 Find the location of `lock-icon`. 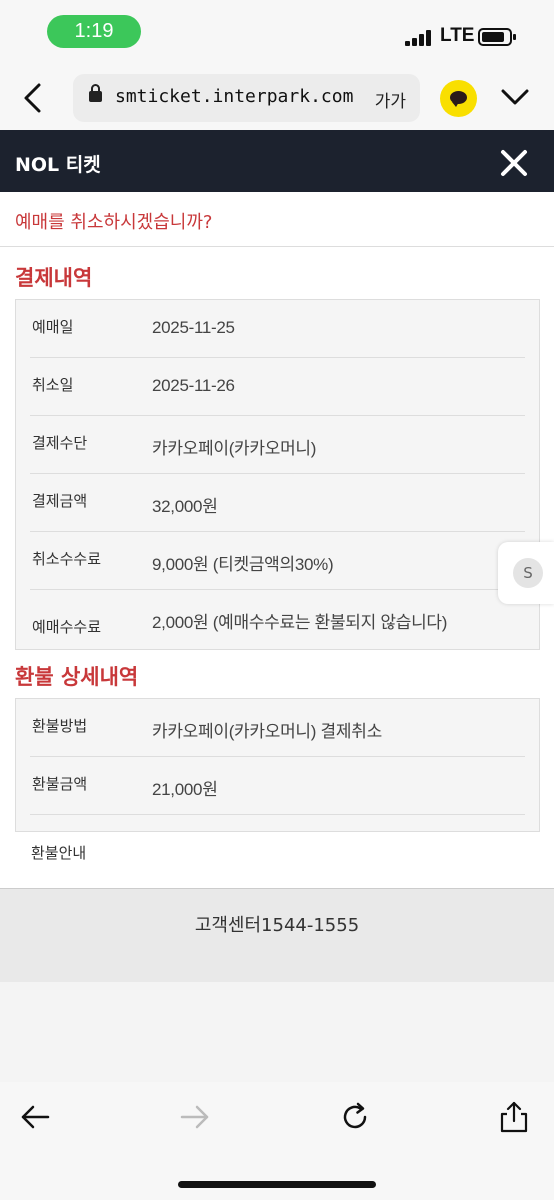

lock-icon is located at coordinates (95, 93).